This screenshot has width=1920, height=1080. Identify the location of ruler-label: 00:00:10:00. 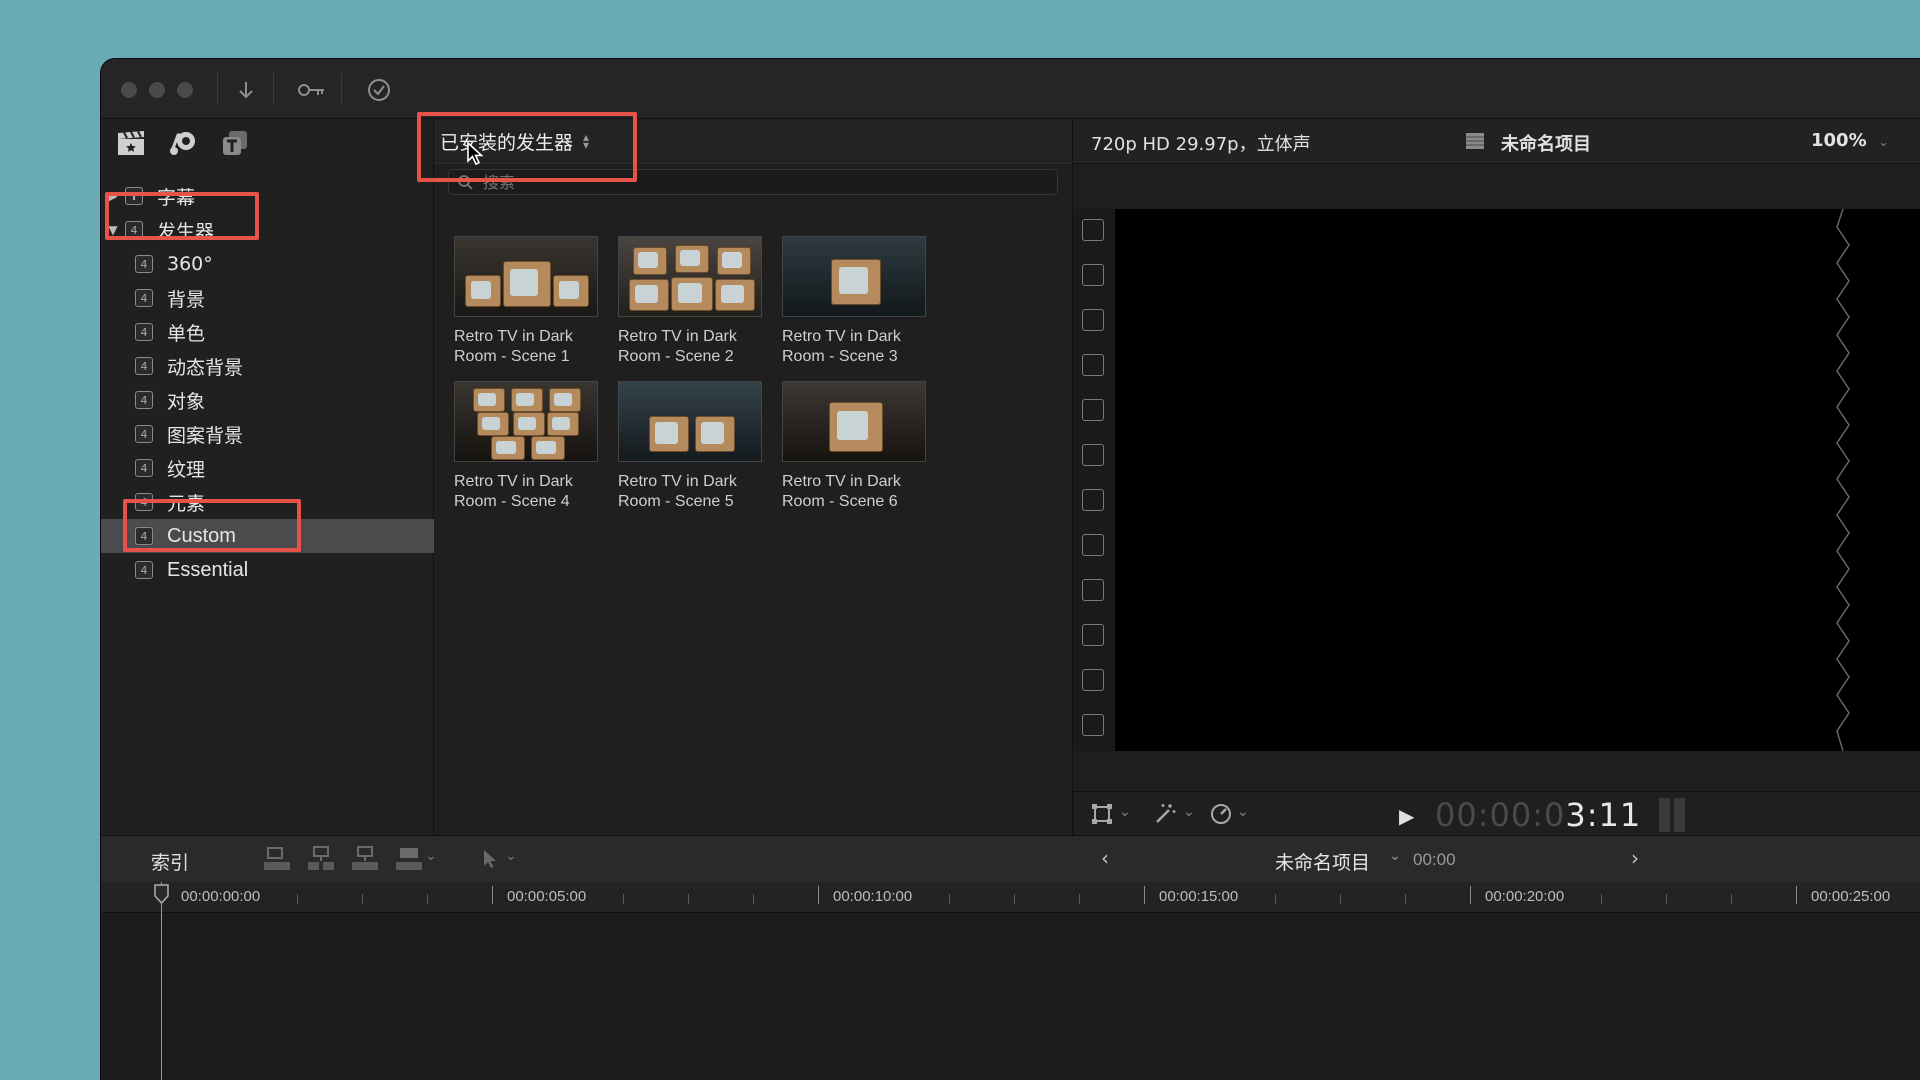
(873, 896).